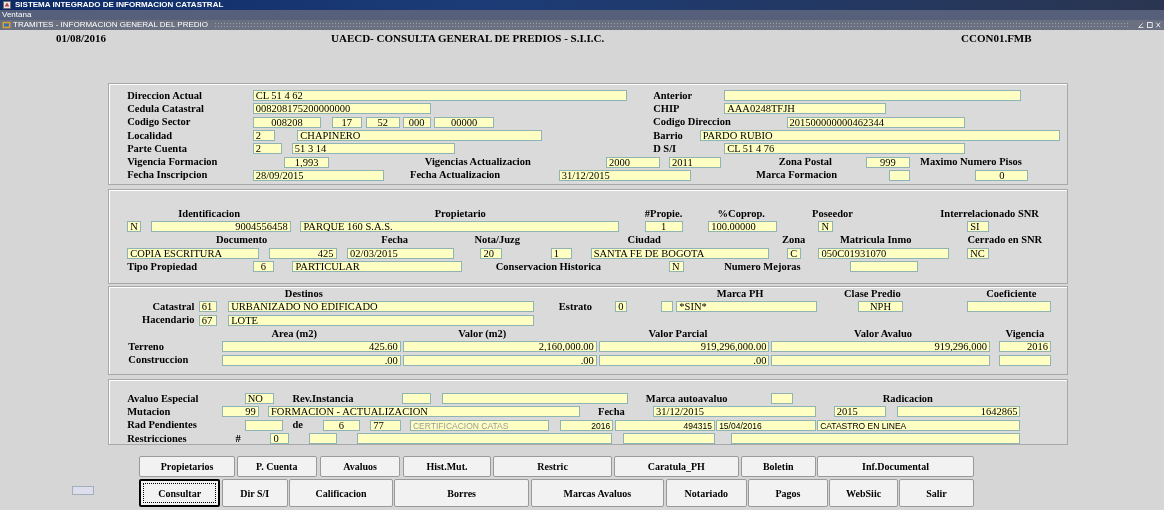  Describe the element at coordinates (385, 425) in the screenshot. I see `text-field: 77` at that location.